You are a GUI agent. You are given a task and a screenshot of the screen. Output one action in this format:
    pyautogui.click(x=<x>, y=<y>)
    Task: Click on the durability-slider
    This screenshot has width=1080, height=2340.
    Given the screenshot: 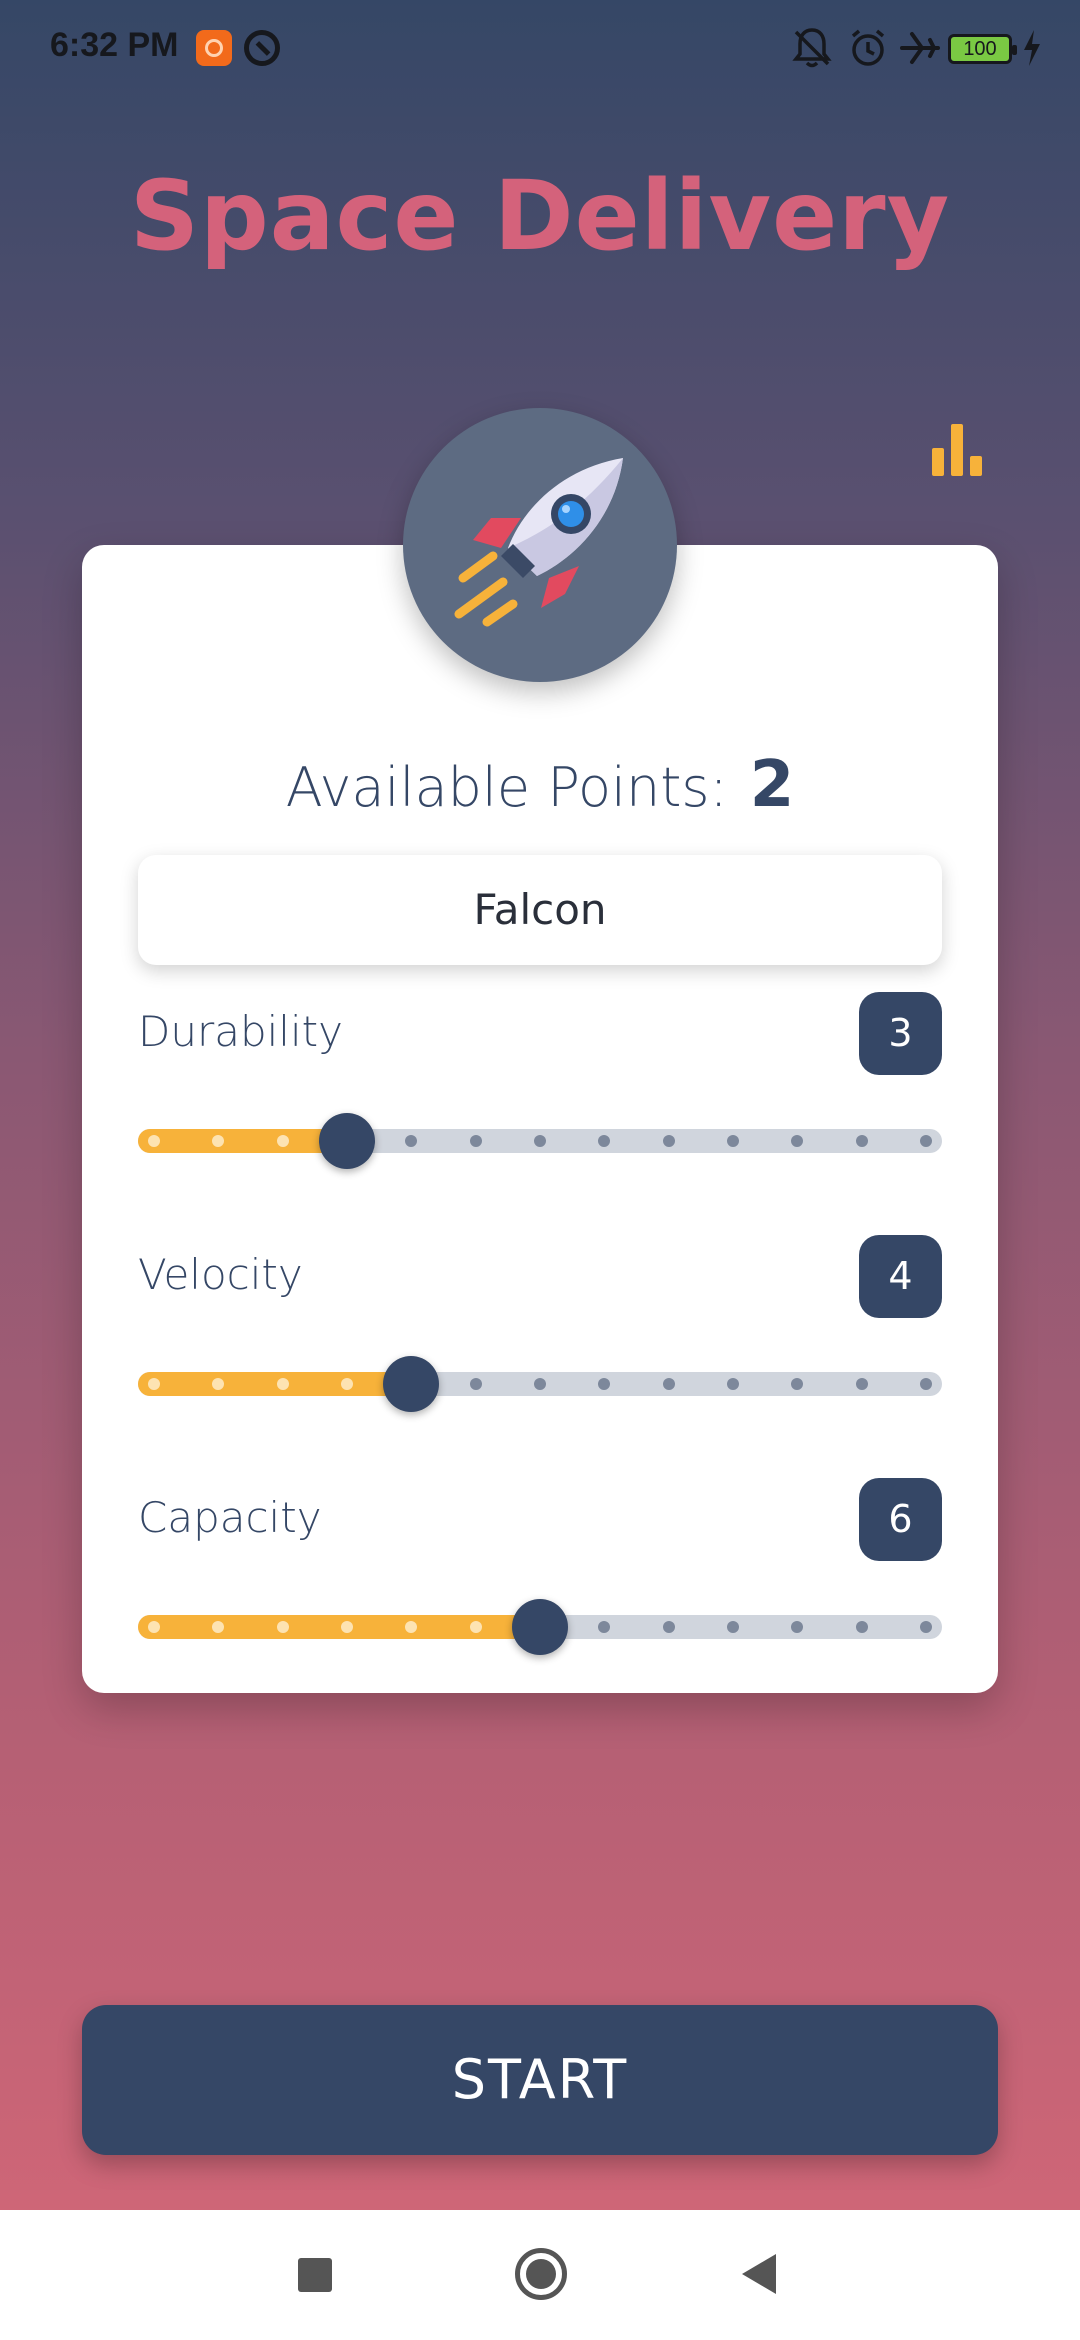 What is the action you would take?
    pyautogui.click(x=540, y=1141)
    